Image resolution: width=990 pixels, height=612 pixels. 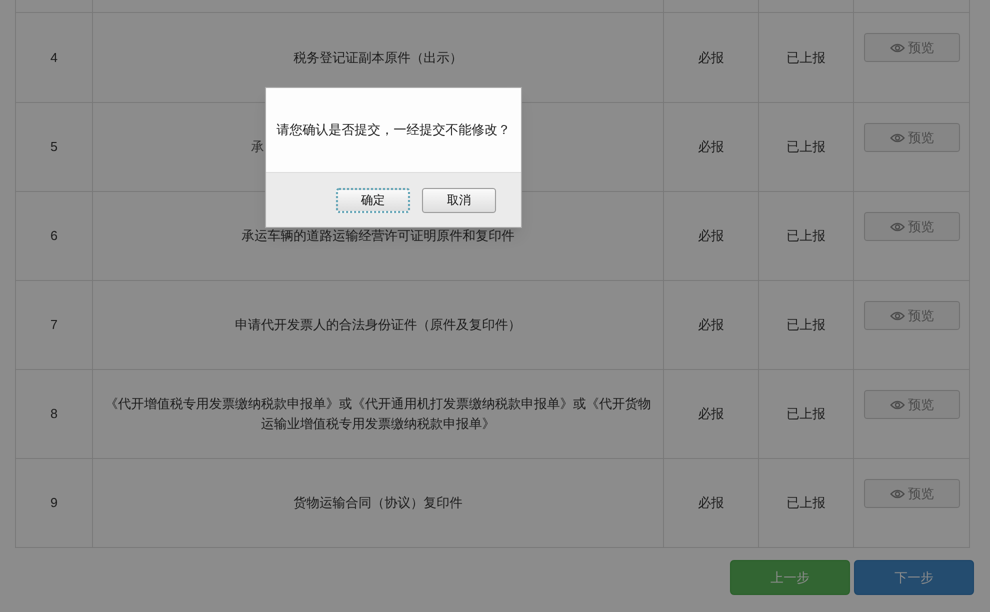 What do you see at coordinates (373, 200) in the screenshot?
I see `dialog-button: 确定` at bounding box center [373, 200].